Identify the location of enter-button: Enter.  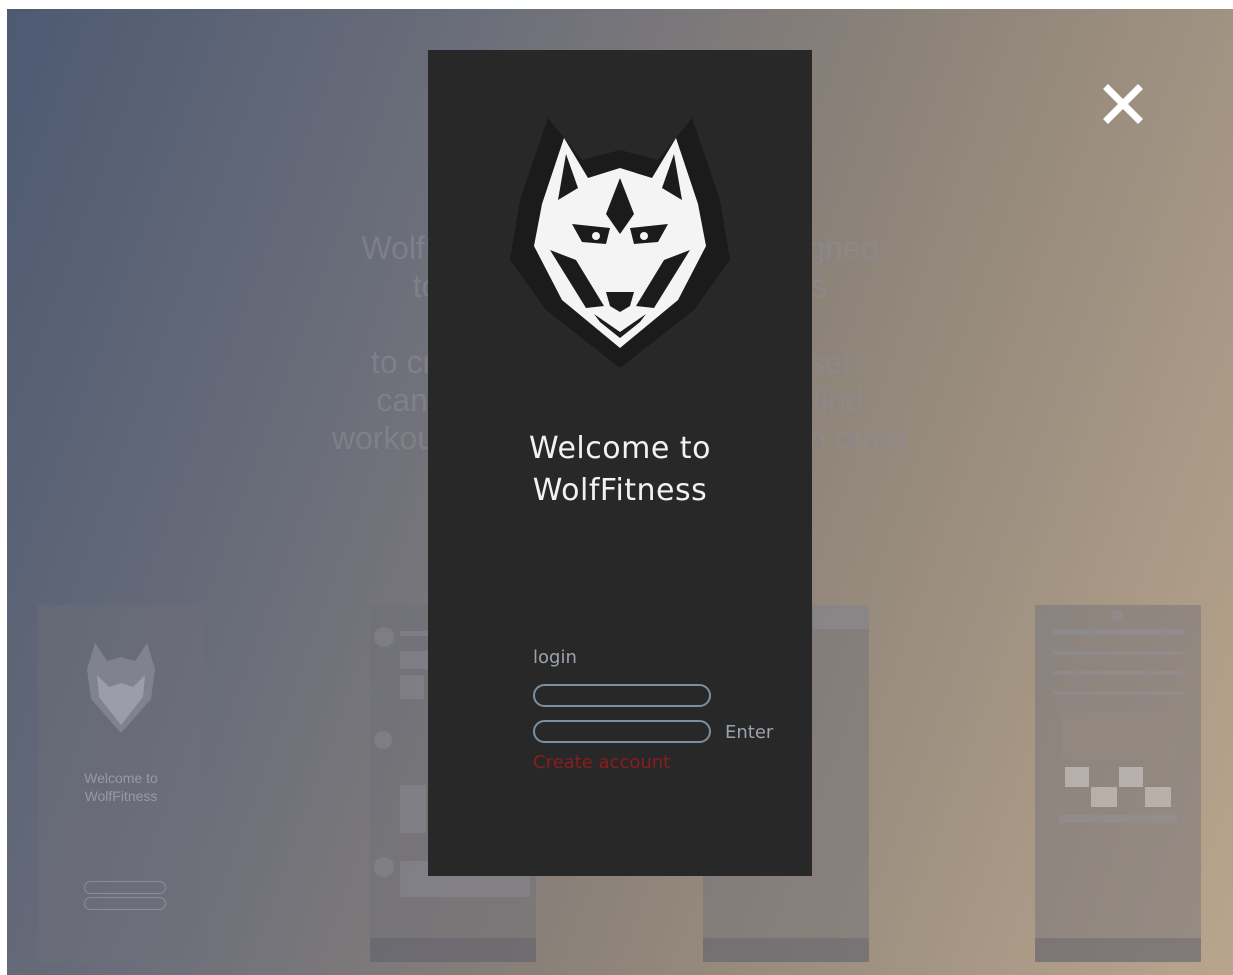
(749, 732).